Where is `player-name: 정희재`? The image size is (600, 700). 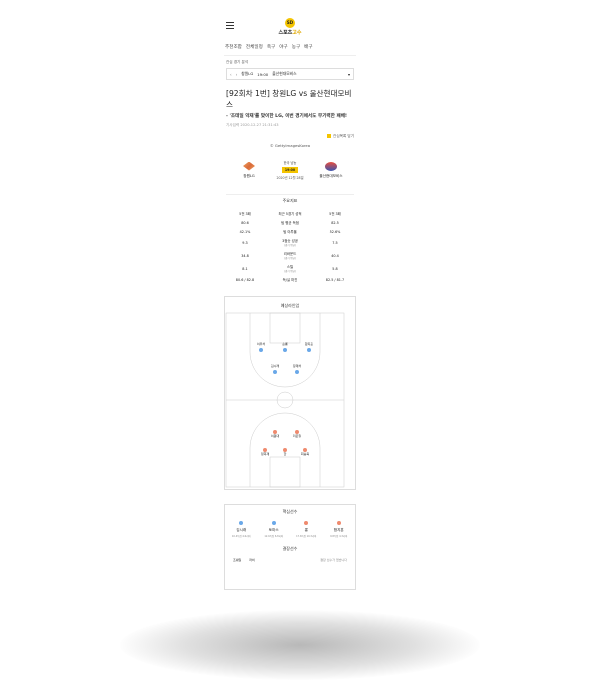
player-name: 정희재 is located at coordinates (265, 454).